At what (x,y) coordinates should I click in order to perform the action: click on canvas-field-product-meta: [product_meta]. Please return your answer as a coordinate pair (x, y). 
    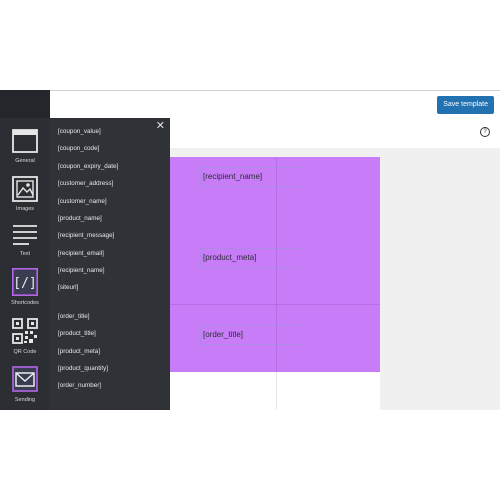
    Looking at the image, I should click on (251, 258).